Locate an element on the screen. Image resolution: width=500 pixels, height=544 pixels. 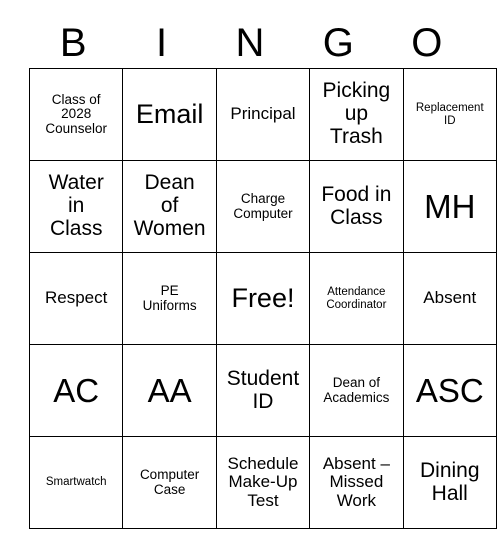
bingo-cell: Dining Hall is located at coordinates (449, 482).